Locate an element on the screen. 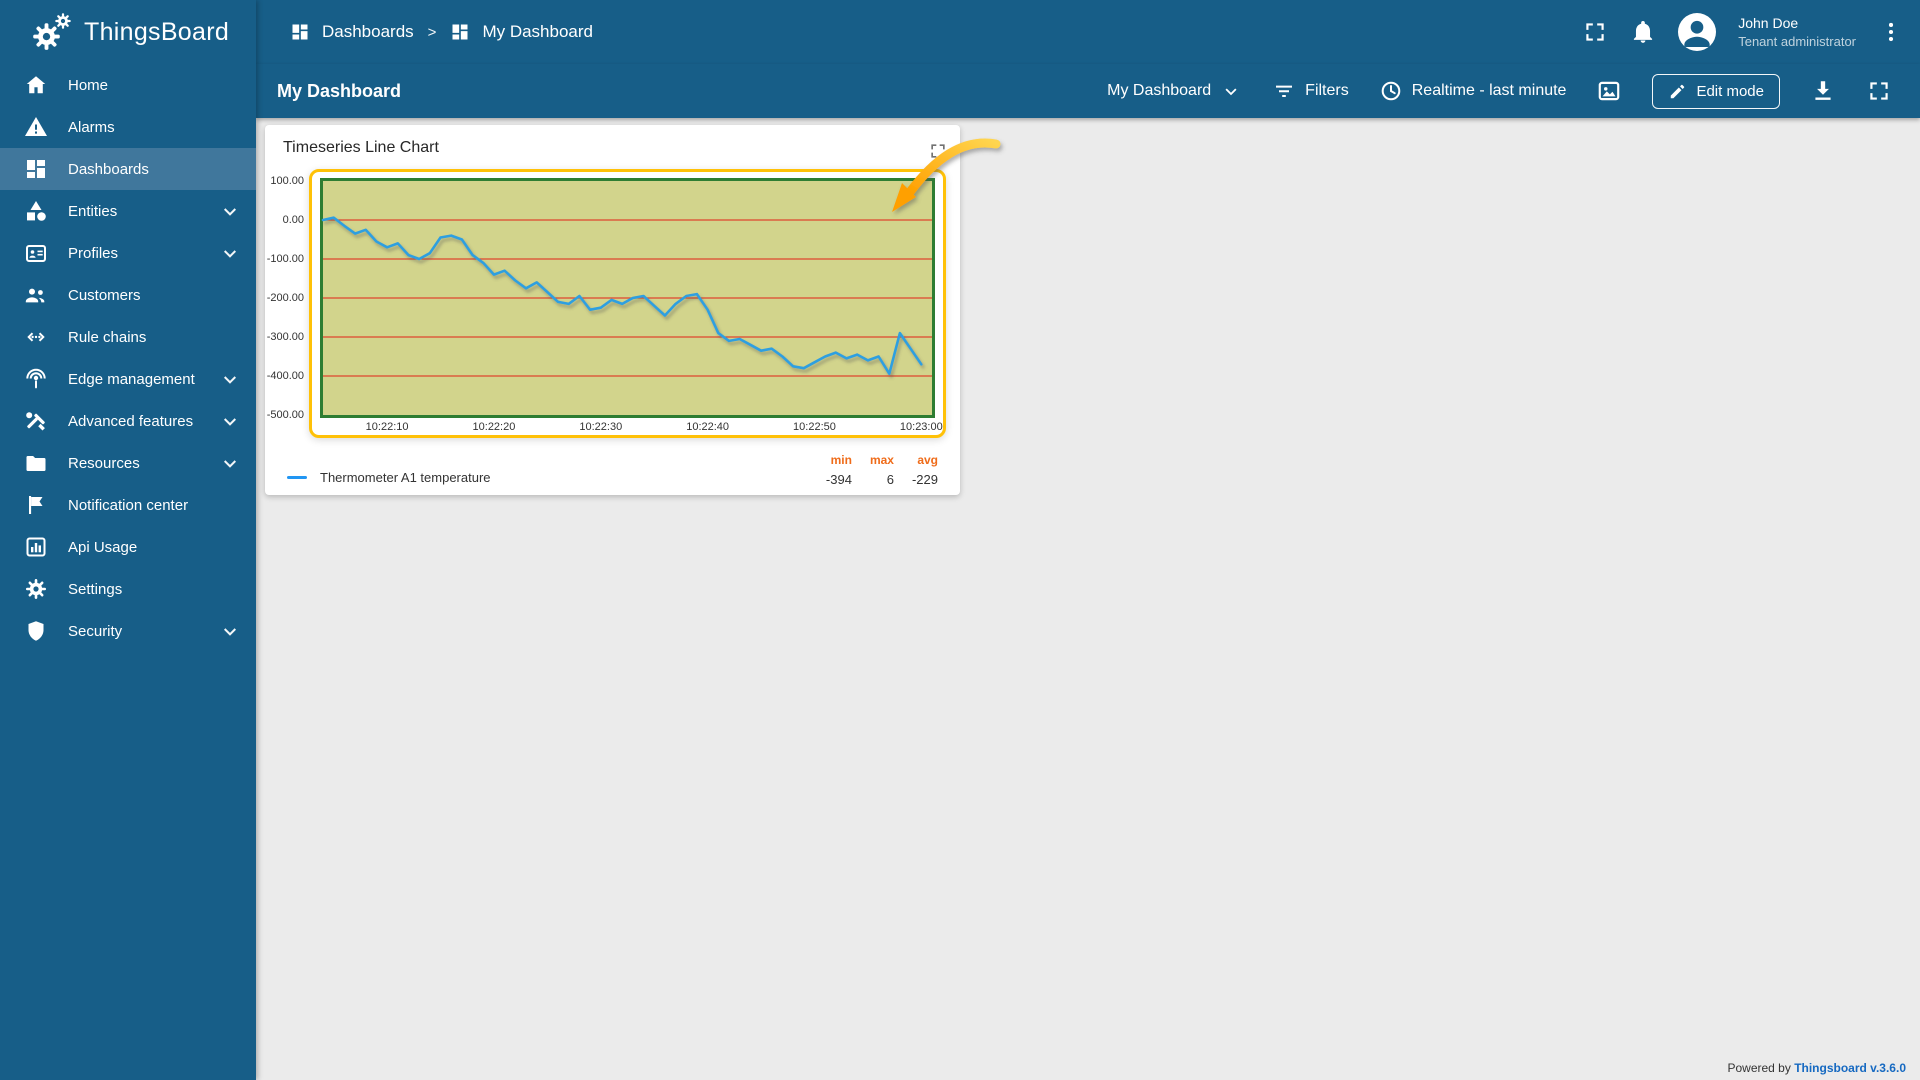  sidebar-item-edge-management: Edge management is located at coordinates (128, 379).